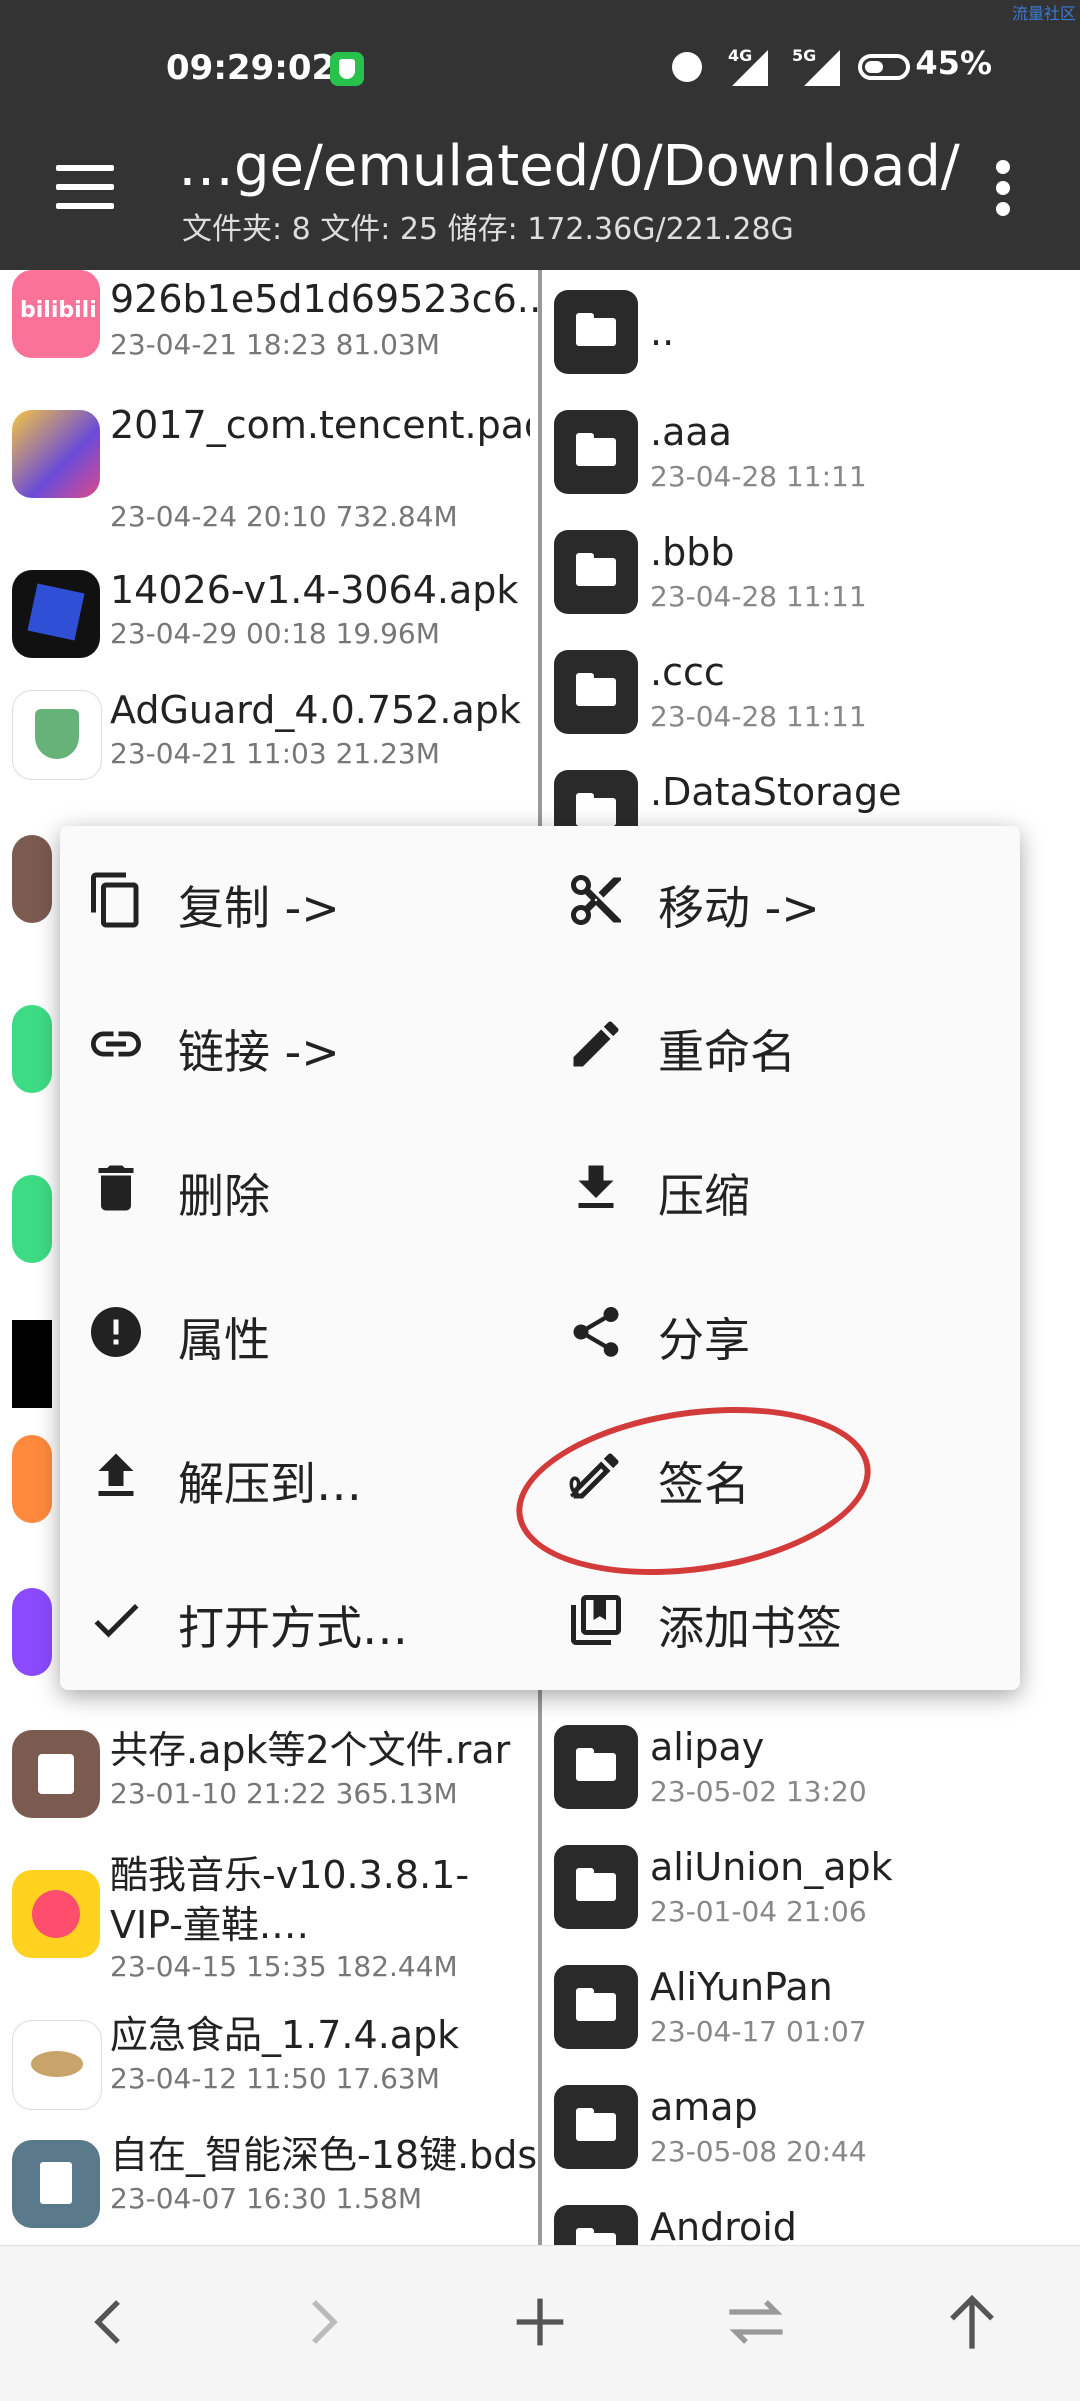 The height and width of the screenshot is (2401, 1080). Describe the element at coordinates (972, 2322) in the screenshot. I see `up-arrow-icon` at that location.